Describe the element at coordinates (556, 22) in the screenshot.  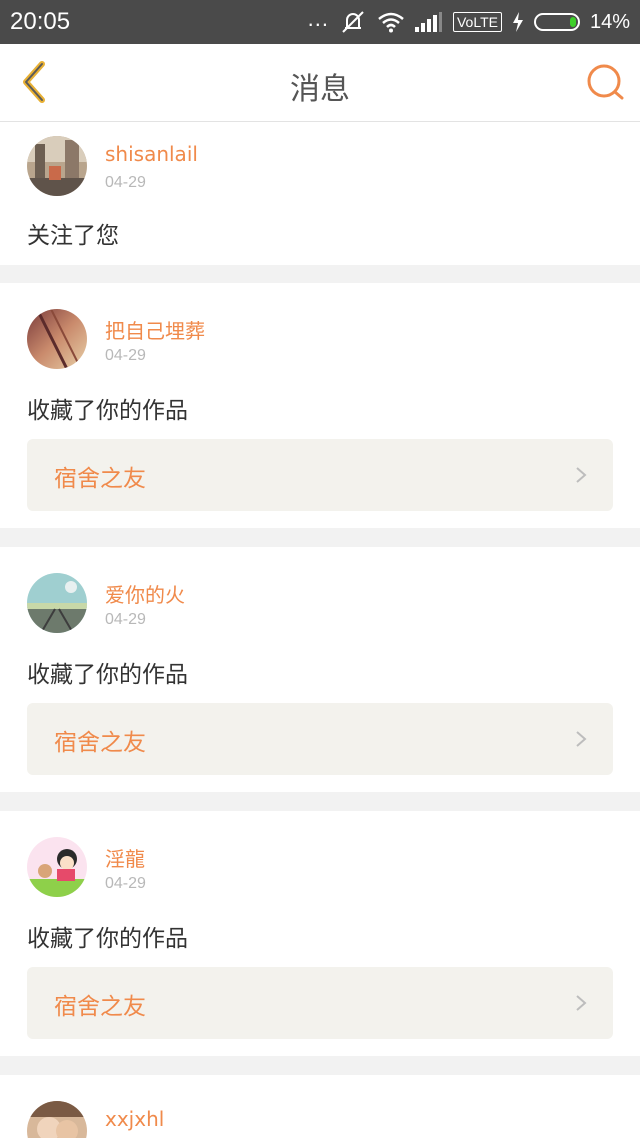
I see `battery-icon` at that location.